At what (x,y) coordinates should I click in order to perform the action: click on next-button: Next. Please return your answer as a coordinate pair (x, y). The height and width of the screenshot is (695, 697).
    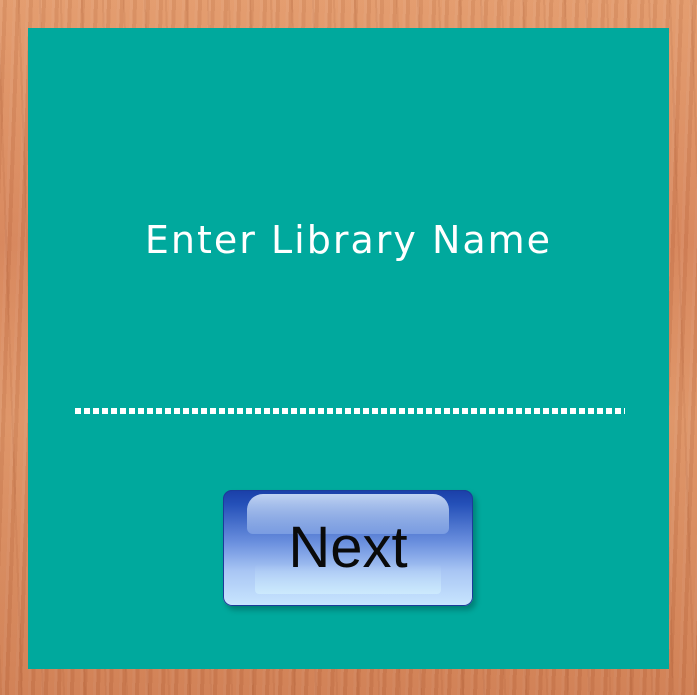
    Looking at the image, I should click on (348, 548).